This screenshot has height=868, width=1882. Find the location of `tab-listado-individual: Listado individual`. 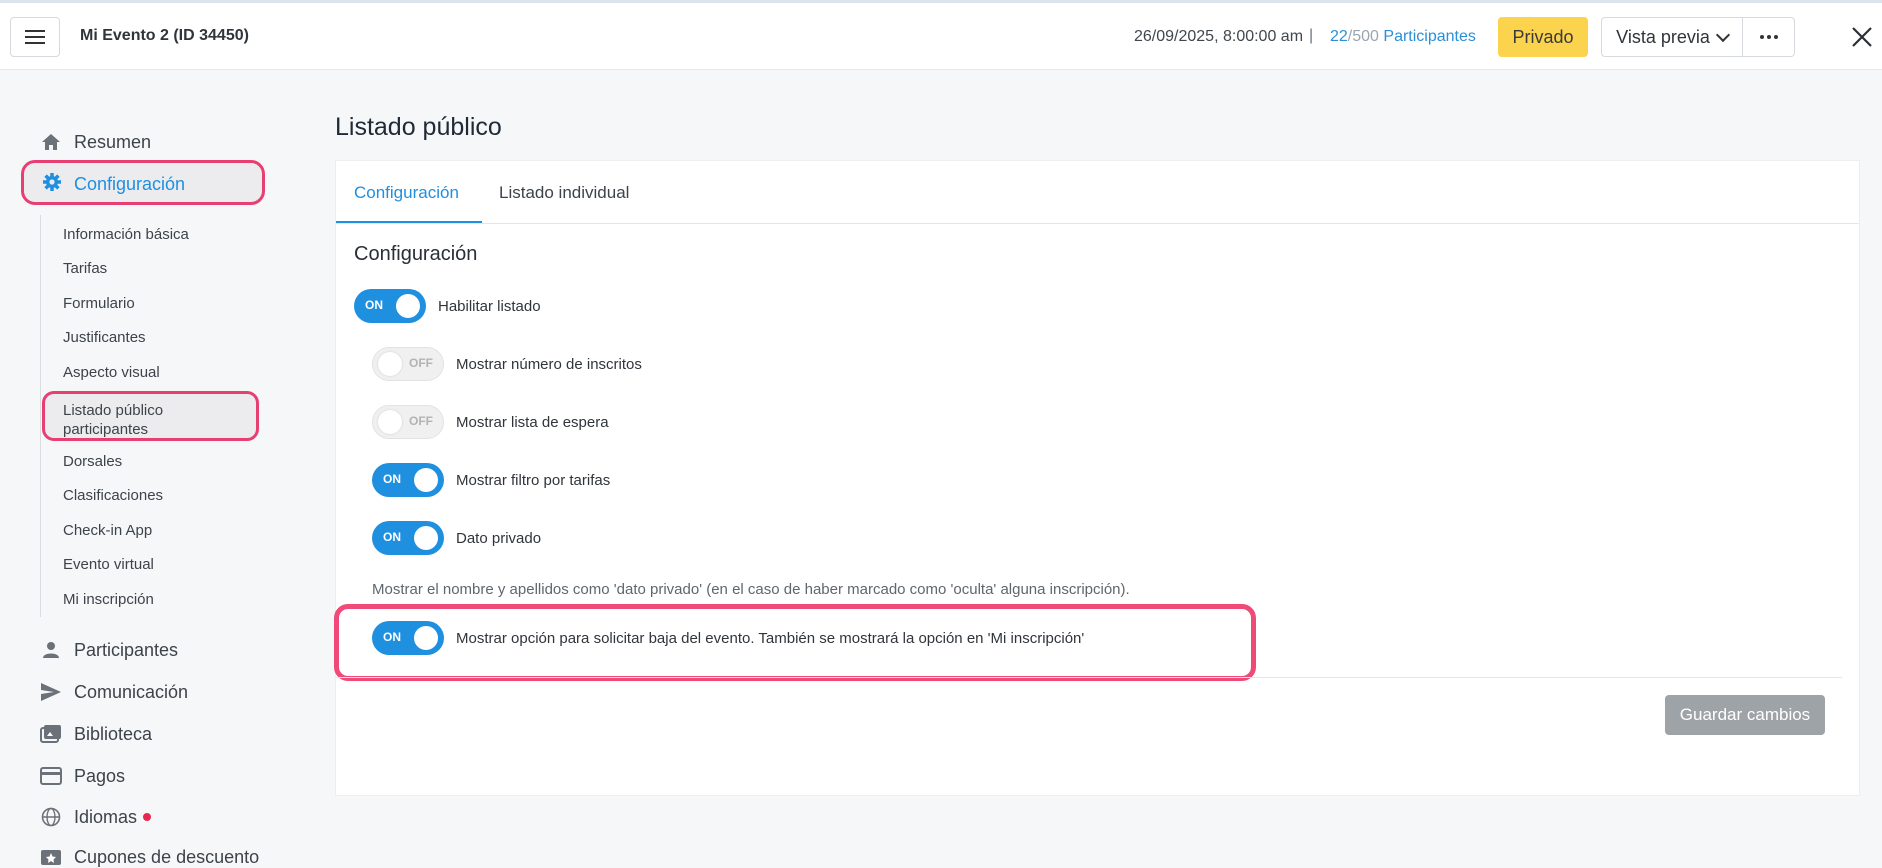

tab-listado-individual: Listado individual is located at coordinates (564, 193).